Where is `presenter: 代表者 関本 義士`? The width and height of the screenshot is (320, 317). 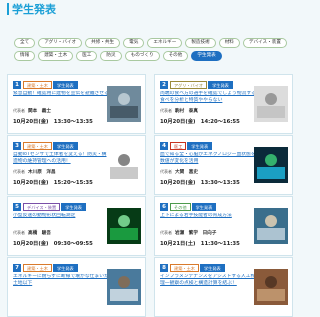
presenter: 代表者 関本 義士 is located at coordinates (61, 111).